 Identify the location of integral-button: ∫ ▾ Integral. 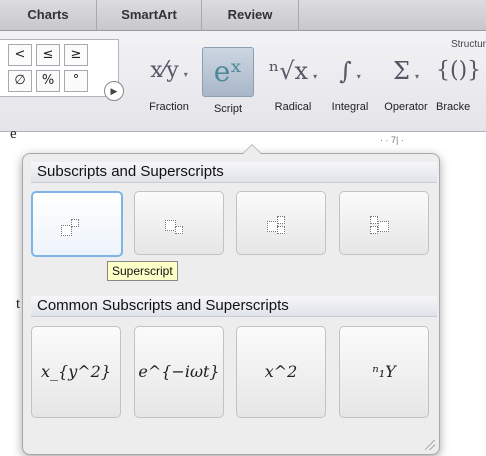
(350, 80).